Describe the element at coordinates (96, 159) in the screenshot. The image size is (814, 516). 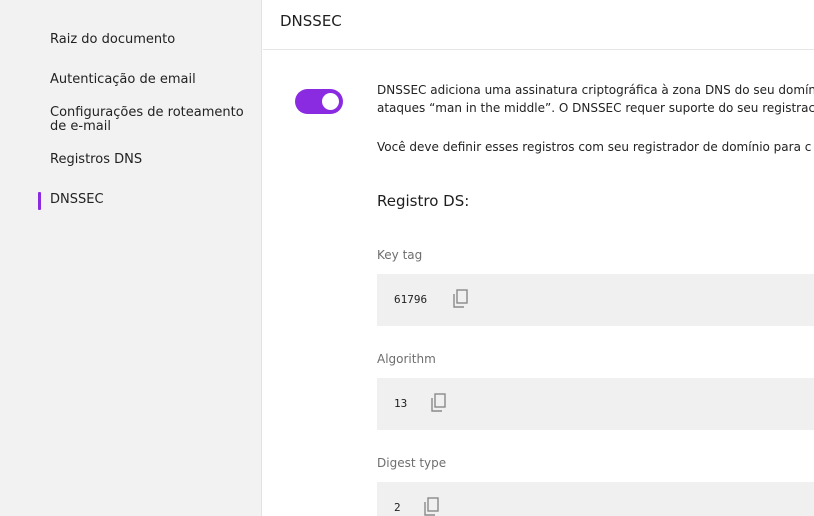
I see `sidebar-item-label: Registros DNS` at that location.